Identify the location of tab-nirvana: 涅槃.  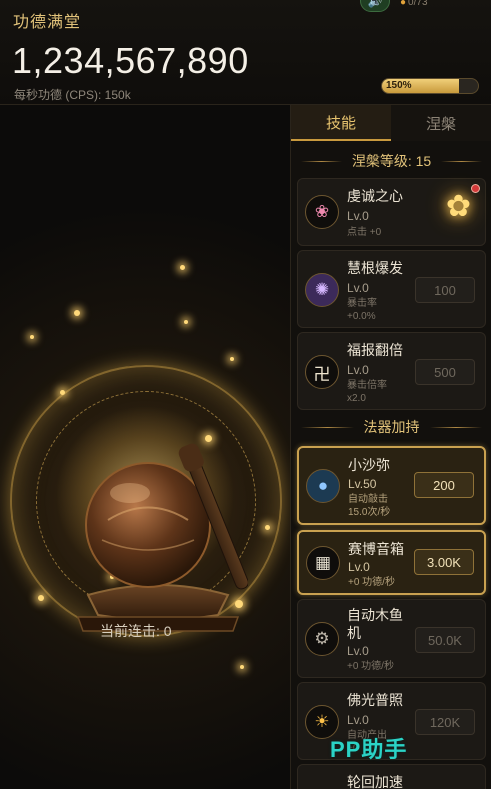
(441, 123).